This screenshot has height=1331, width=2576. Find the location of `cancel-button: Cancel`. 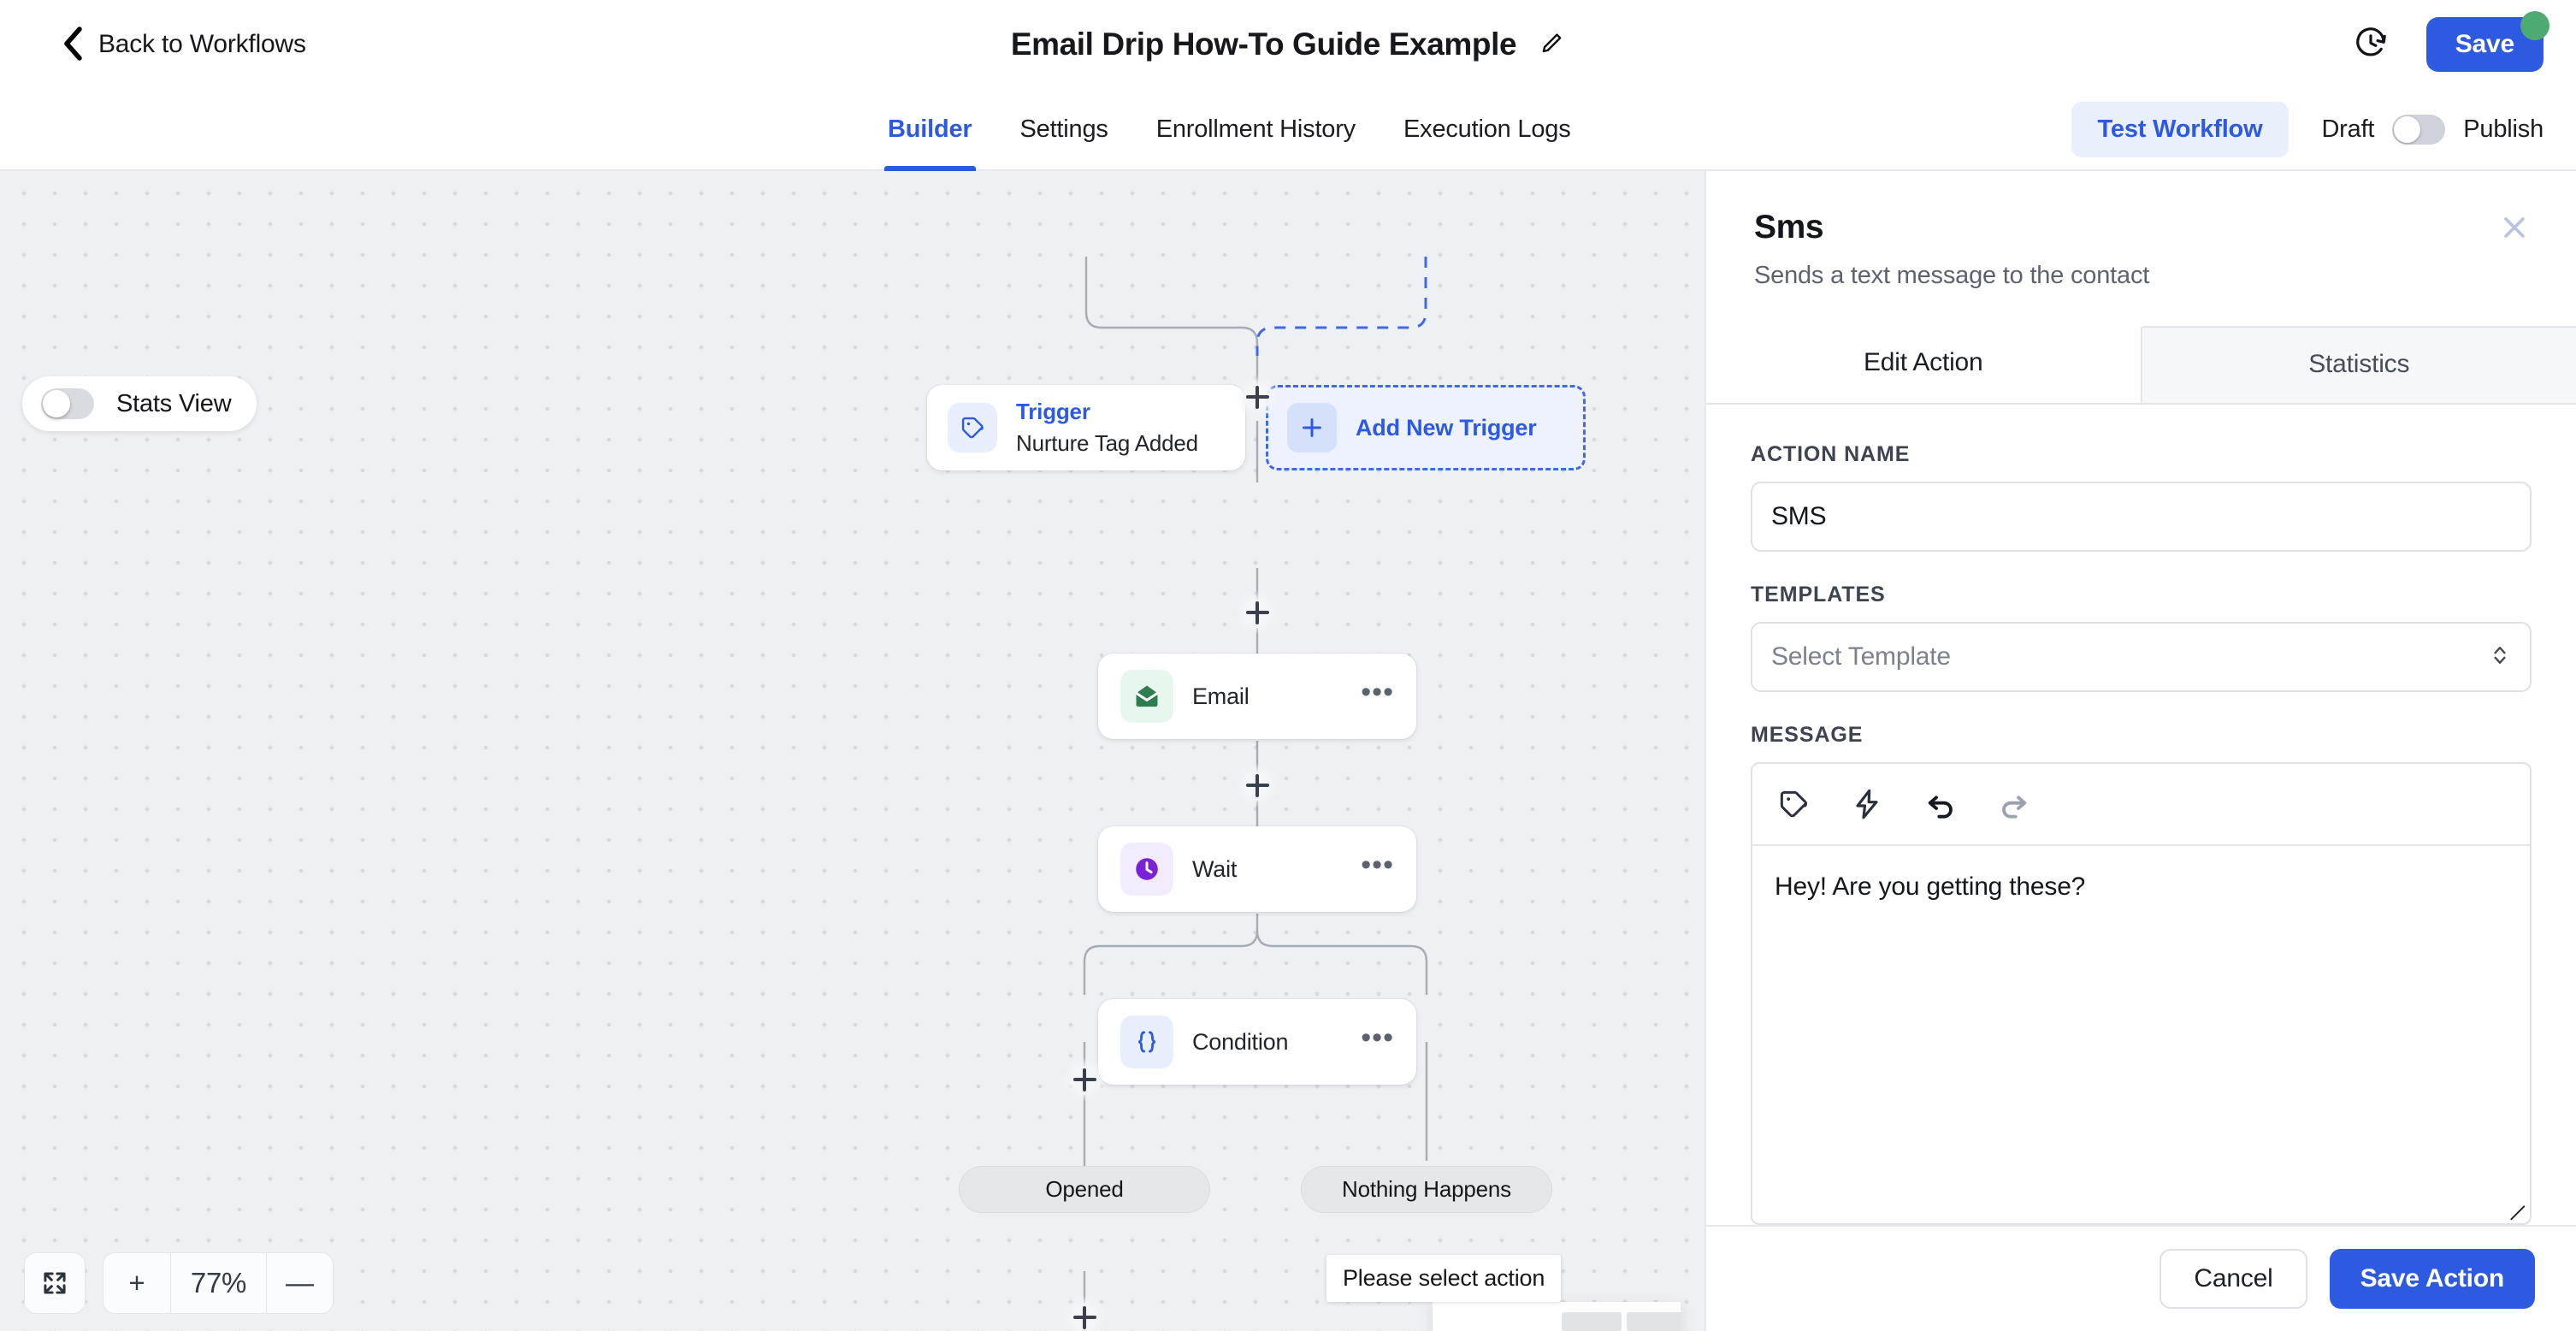

cancel-button: Cancel is located at coordinates (2233, 1279).